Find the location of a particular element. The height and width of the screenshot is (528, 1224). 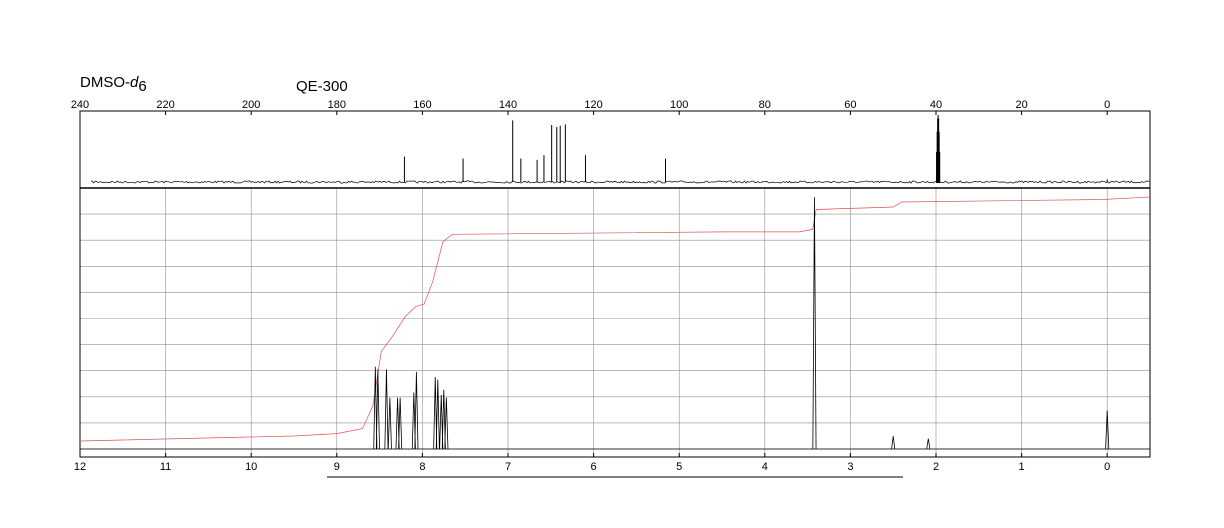

h1-tick-label: 5 is located at coordinates (679, 467).